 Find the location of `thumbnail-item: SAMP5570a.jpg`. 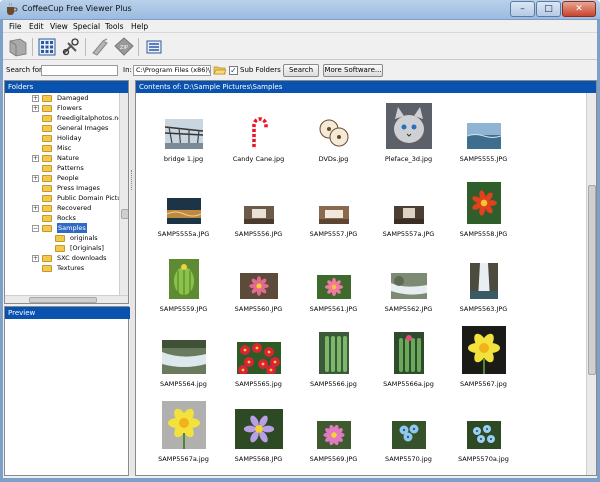

thumbnail-item: SAMP5570a.jpg is located at coordinates (483, 436).